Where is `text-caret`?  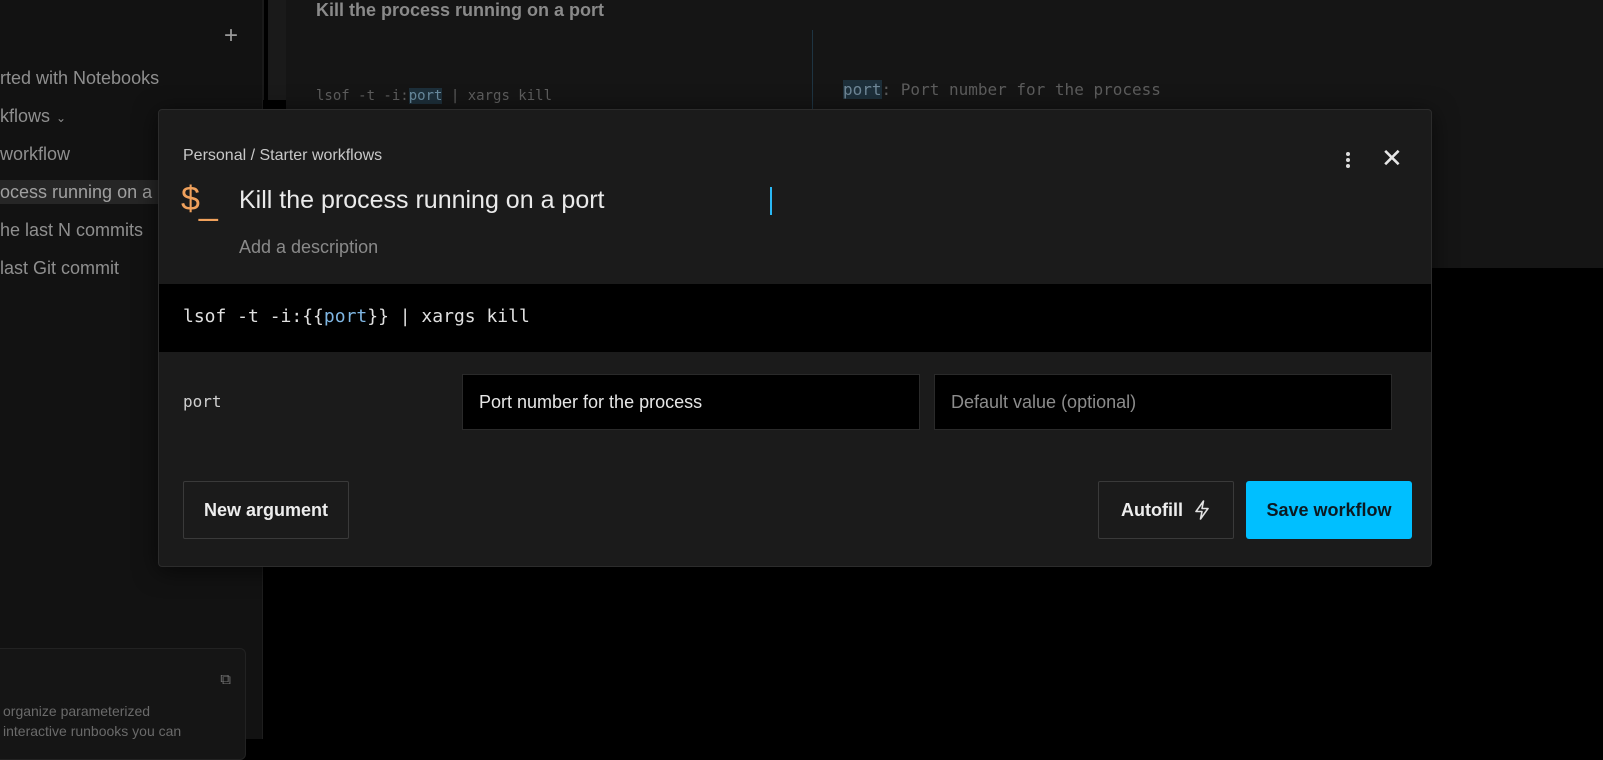
text-caret is located at coordinates (771, 201).